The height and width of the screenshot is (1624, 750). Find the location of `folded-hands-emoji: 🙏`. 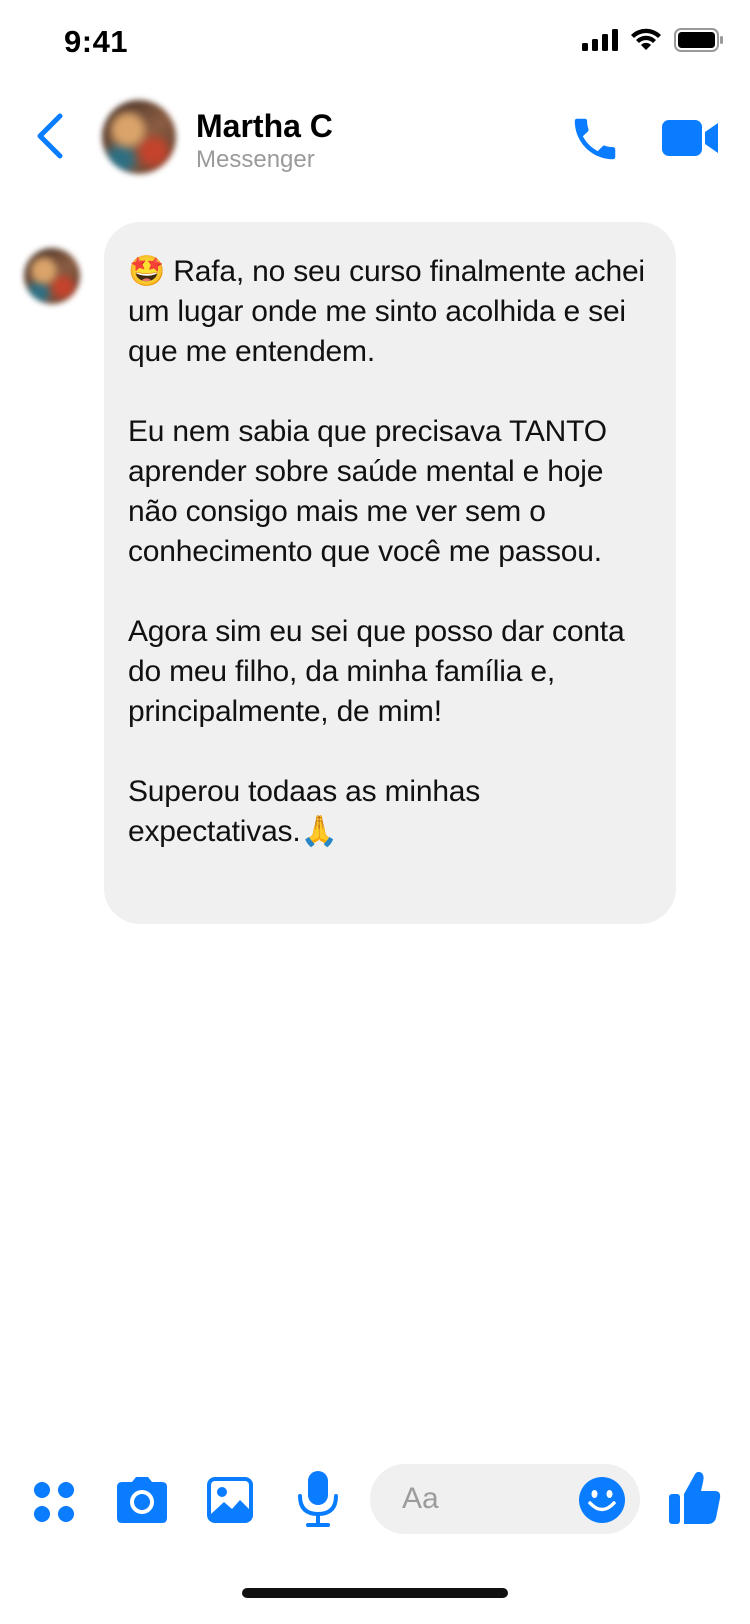

folded-hands-emoji: 🙏 is located at coordinates (319, 831).